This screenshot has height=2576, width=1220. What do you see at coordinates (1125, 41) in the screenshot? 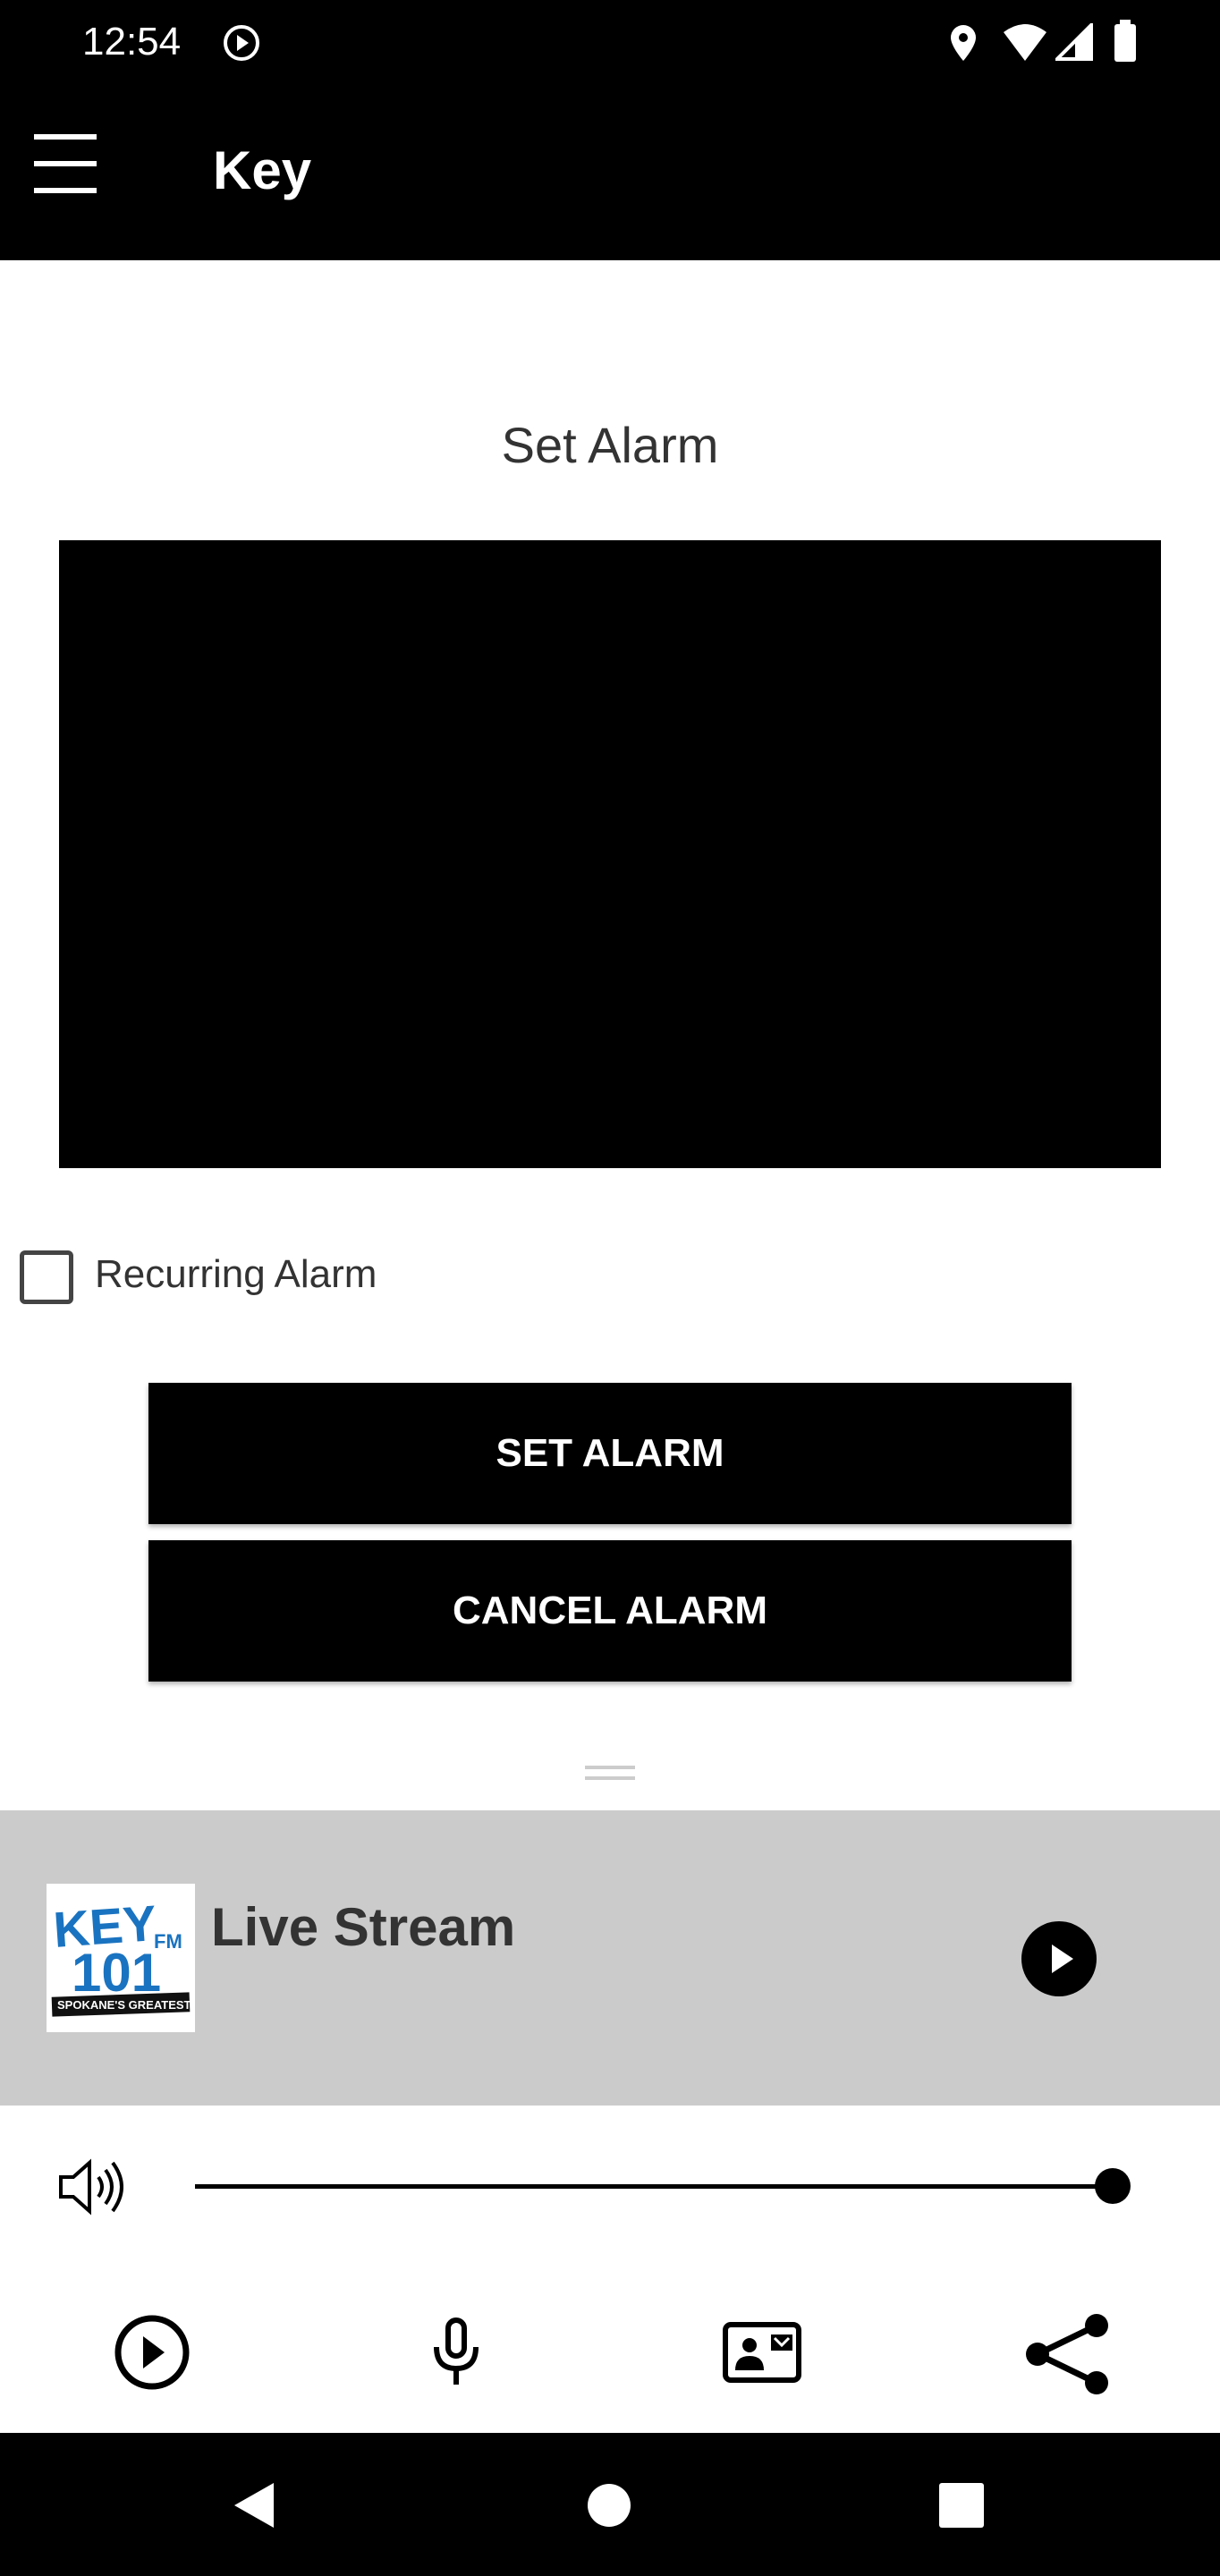
I see `battery-icon` at bounding box center [1125, 41].